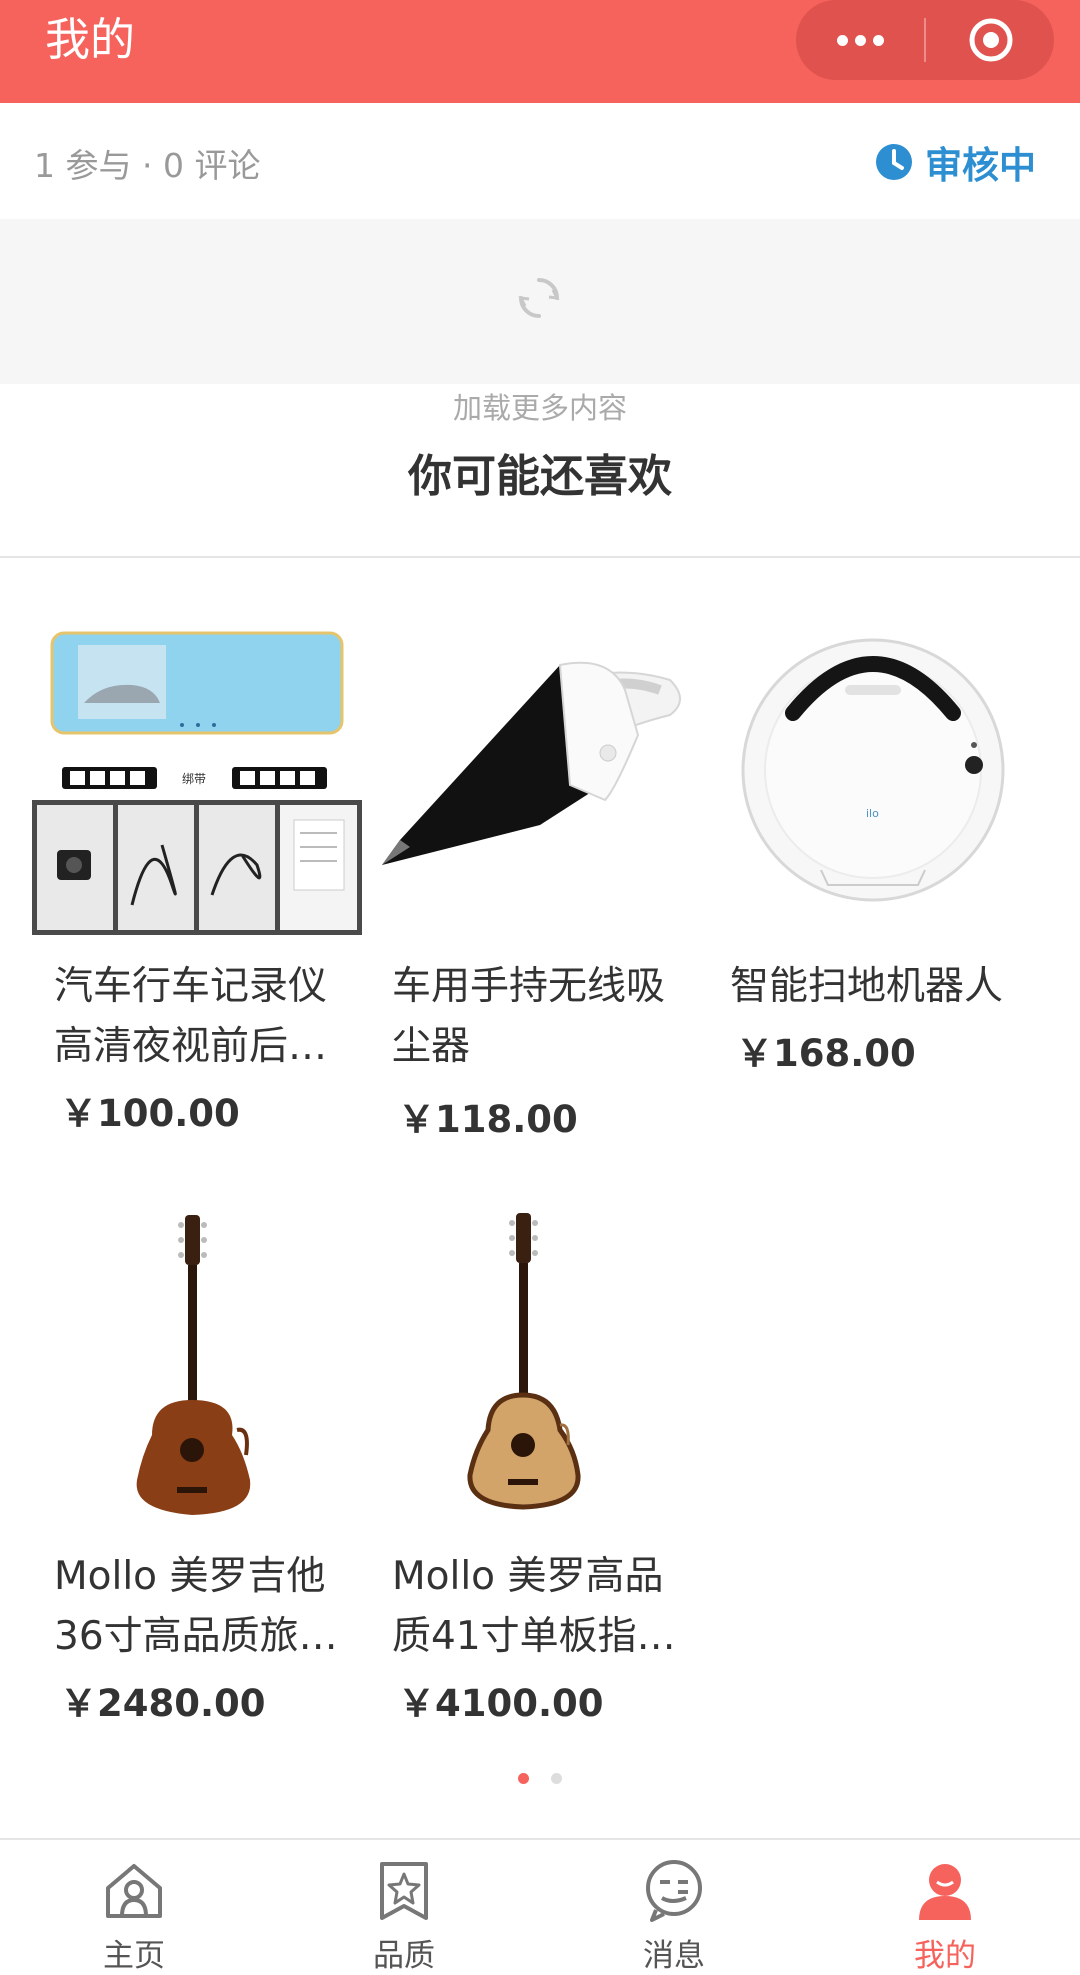 This screenshot has height=1975, width=1080. I want to click on tab-quality: 品质, so click(404, 1907).